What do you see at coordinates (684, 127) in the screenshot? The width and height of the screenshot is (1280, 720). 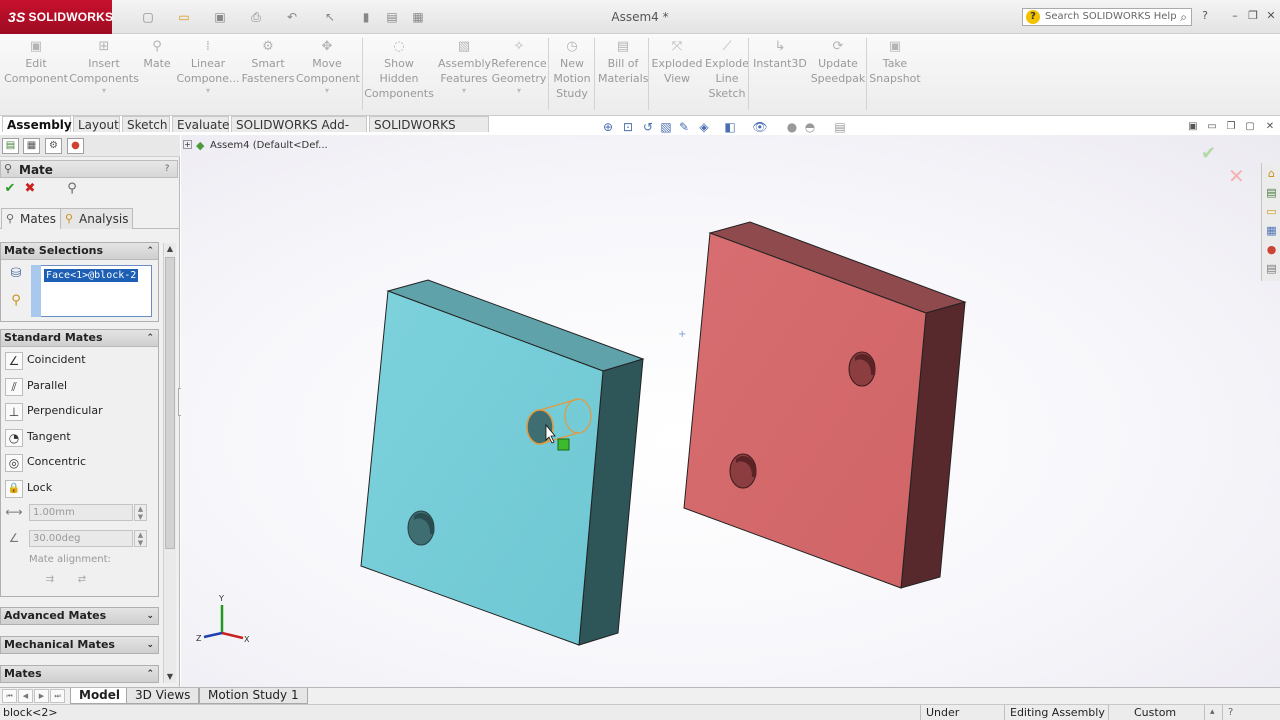 I see `dynamic-annotation-icon: ✎` at bounding box center [684, 127].